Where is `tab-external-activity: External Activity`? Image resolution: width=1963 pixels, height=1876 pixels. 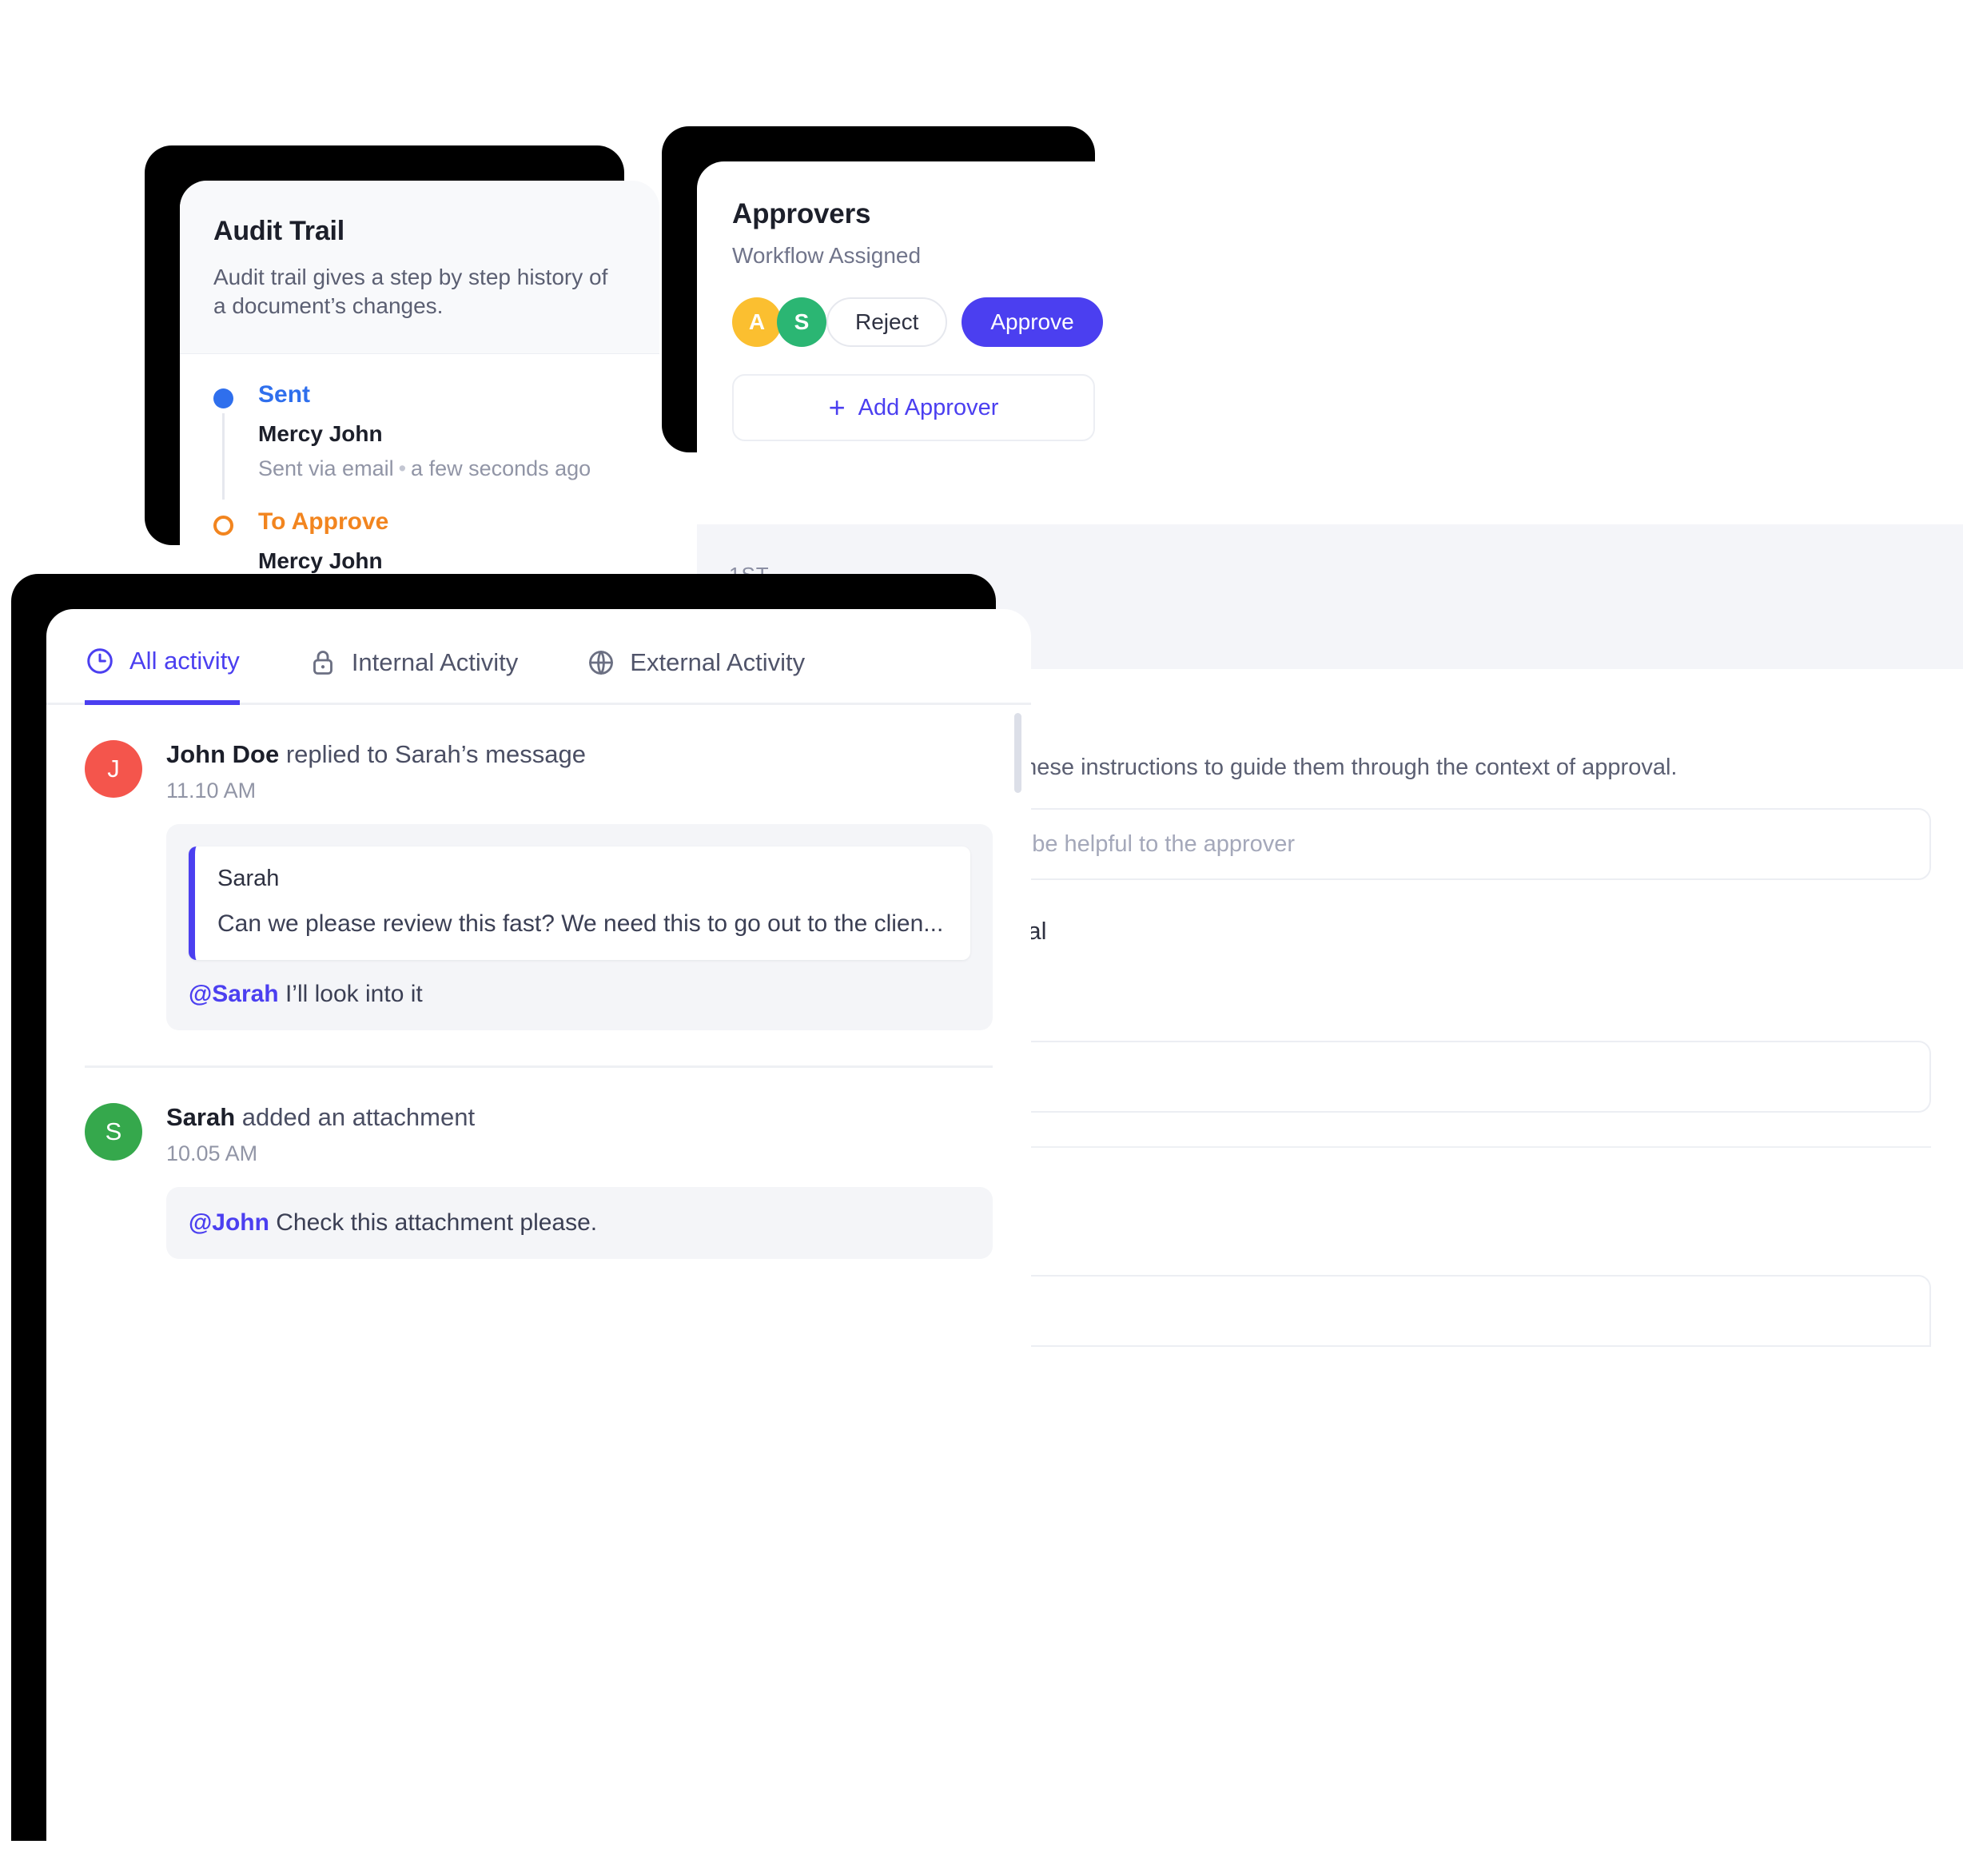 tab-external-activity: External Activity is located at coordinates (696, 656).